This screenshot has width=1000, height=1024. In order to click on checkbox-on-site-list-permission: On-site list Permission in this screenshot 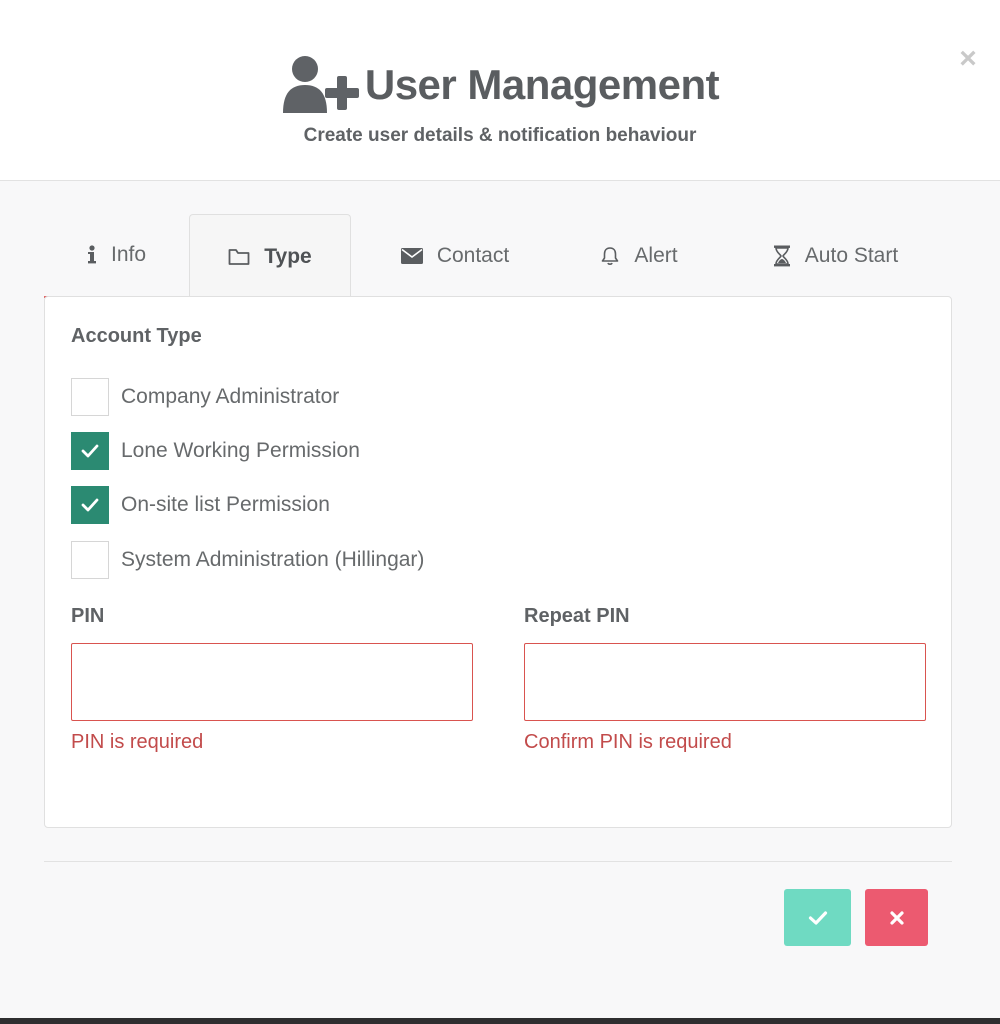, I will do `click(200, 505)`.